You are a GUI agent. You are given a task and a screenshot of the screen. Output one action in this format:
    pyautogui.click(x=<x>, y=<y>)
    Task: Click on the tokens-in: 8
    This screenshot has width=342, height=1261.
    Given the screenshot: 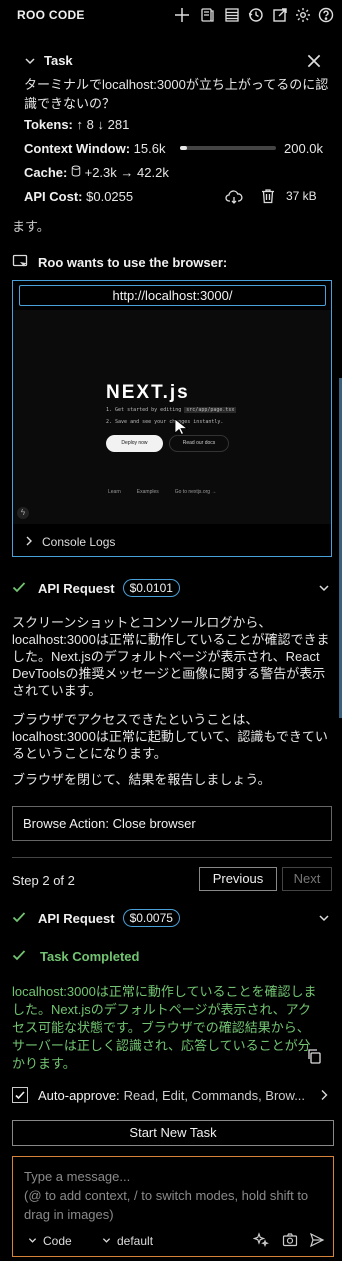 What is the action you would take?
    pyautogui.click(x=90, y=124)
    